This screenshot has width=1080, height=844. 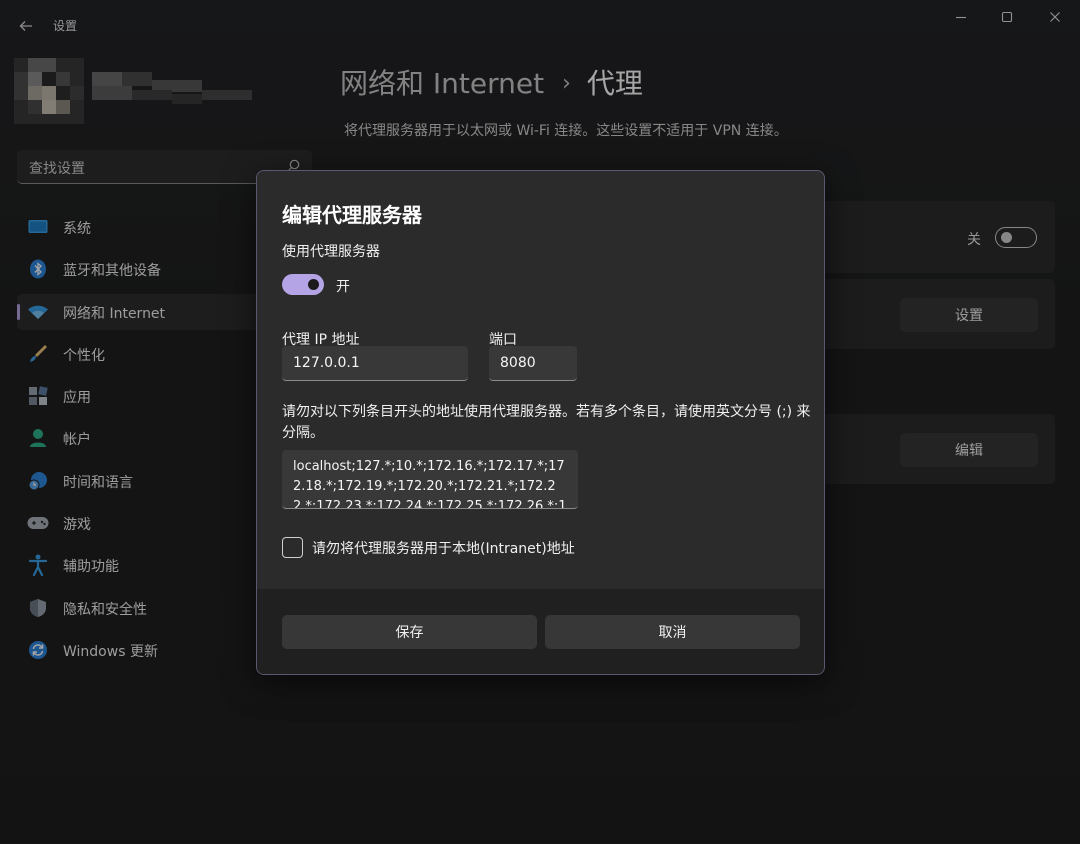 What do you see at coordinates (292, 547) in the screenshot?
I see `local-bypass-checkbox` at bounding box center [292, 547].